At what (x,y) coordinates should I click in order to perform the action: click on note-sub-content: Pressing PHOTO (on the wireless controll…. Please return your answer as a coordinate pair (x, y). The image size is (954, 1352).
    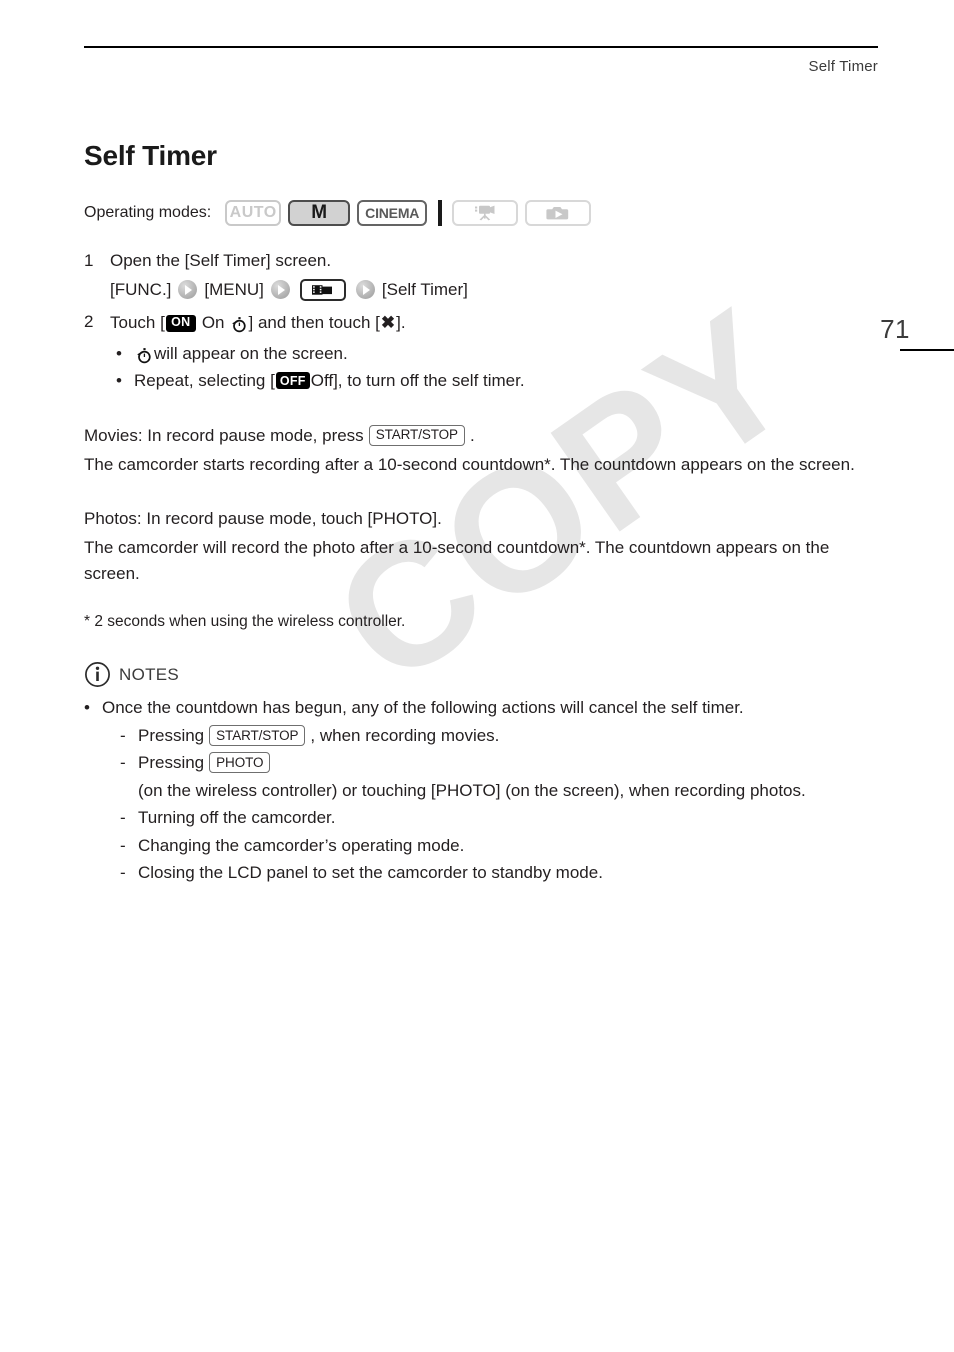
    Looking at the image, I should click on (488, 776).